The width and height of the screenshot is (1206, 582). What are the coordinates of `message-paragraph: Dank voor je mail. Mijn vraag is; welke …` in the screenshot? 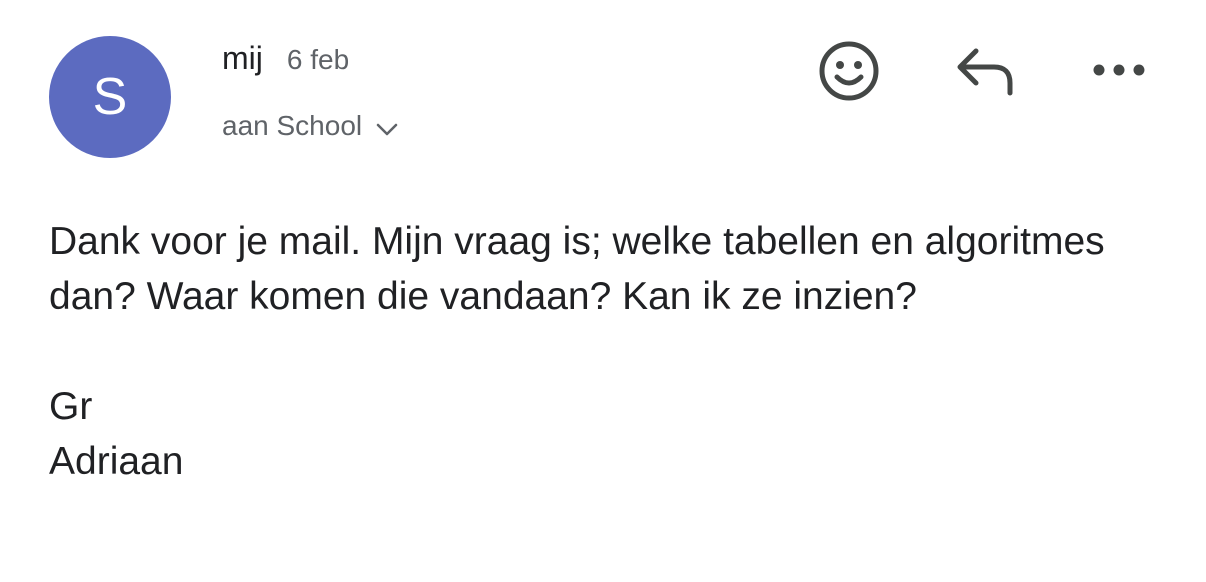 It's located at (577, 269).